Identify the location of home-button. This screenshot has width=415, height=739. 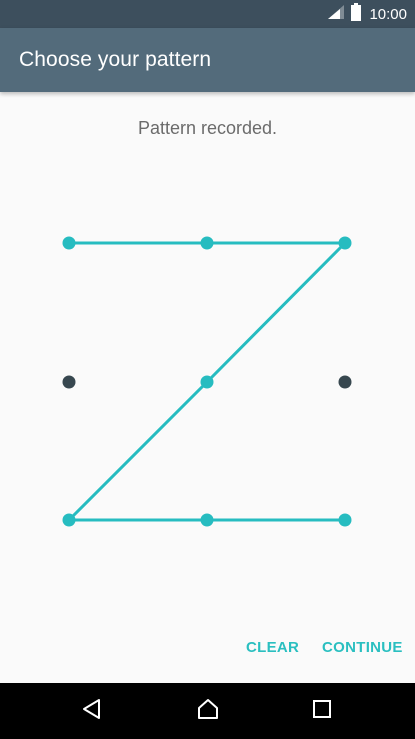
(208, 711).